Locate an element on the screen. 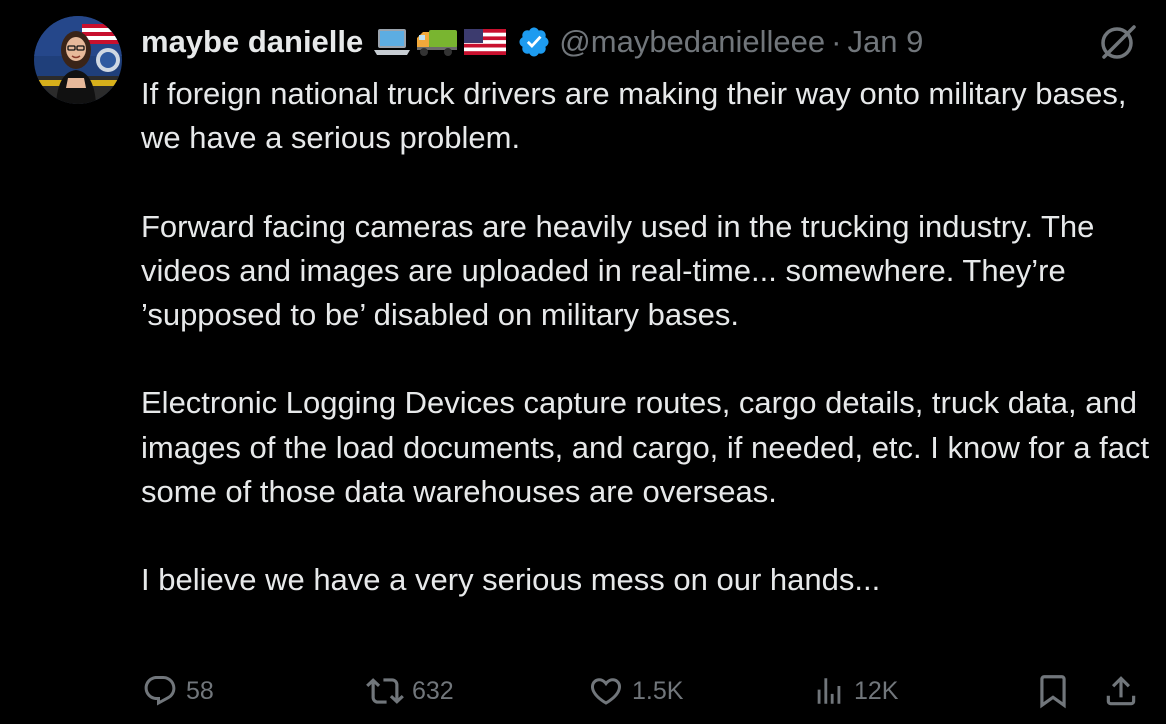 The width and height of the screenshot is (1166, 724). verified-badge-icon is located at coordinates (534, 42).